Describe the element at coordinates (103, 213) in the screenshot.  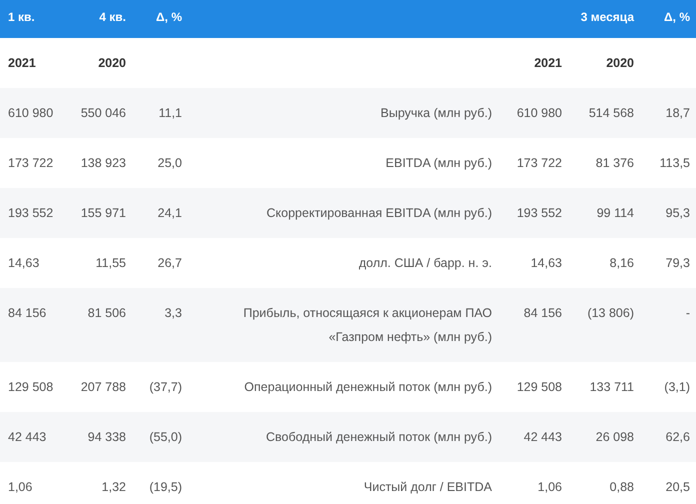
I see `value-cell: 155 971` at that location.